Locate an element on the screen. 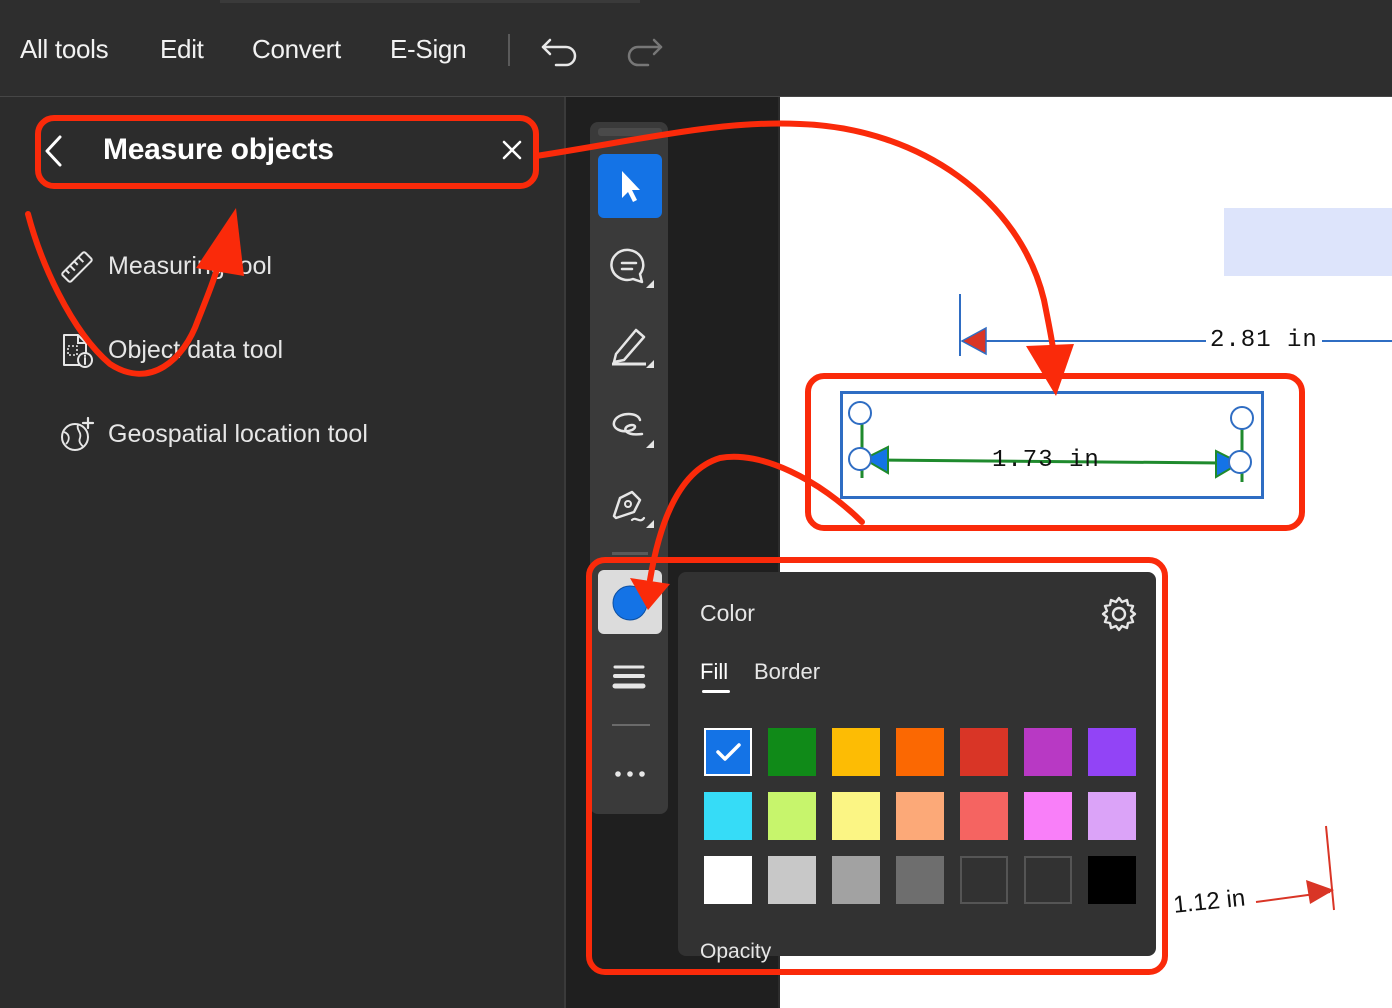 This screenshot has width=1392, height=1008. object-data-icon is located at coordinates (78, 351).